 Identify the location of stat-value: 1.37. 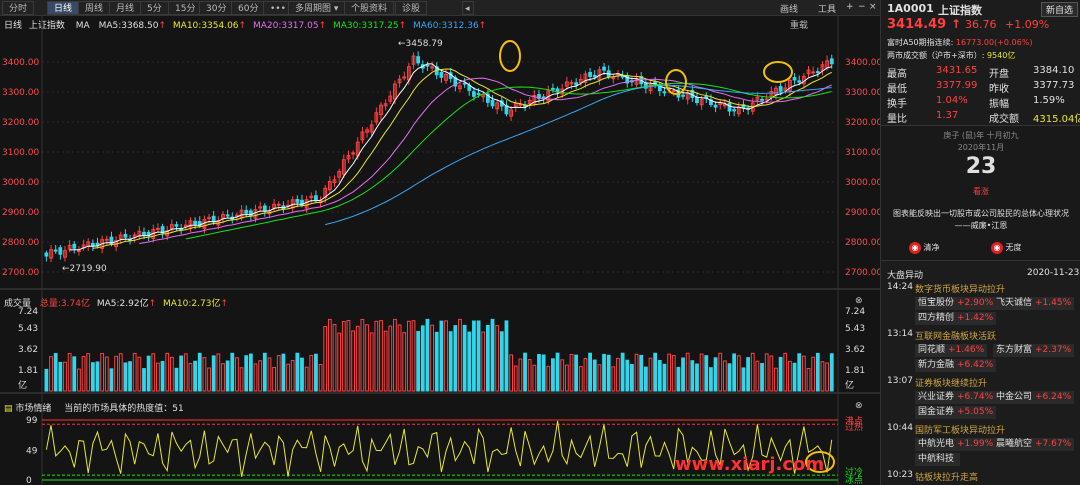
(947, 115).